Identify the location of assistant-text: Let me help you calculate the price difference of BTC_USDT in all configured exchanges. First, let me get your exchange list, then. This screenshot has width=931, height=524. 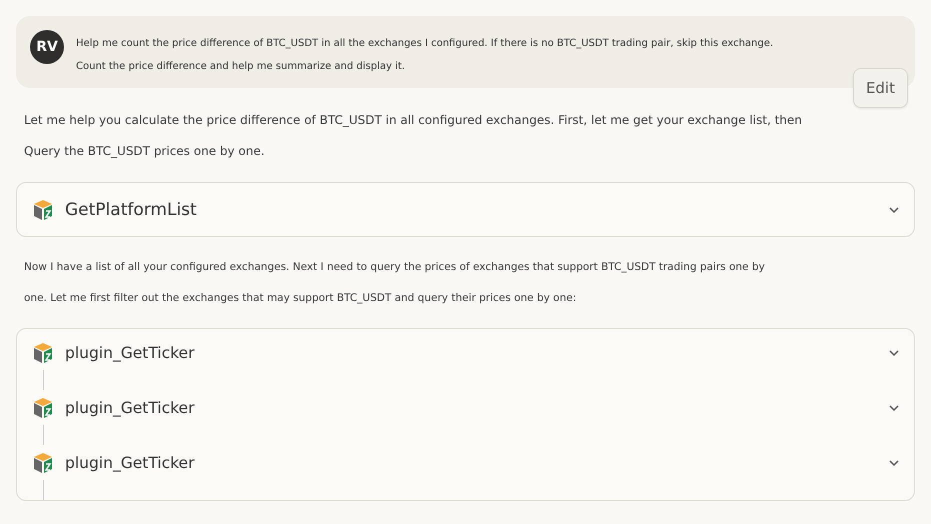
(414, 120).